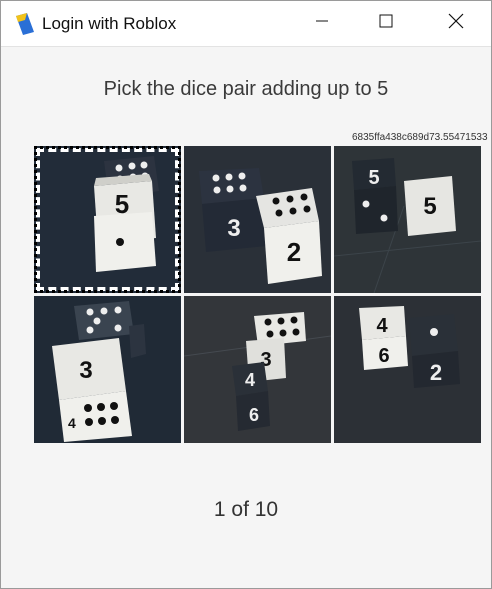 The height and width of the screenshot is (589, 492). I want to click on dice-tile-4: 3 4, so click(107, 369).